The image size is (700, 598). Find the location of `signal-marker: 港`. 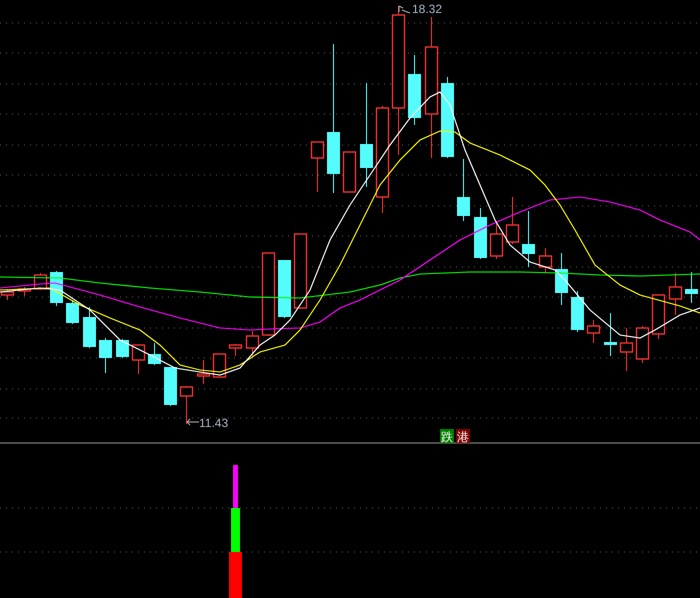

signal-marker: 港 is located at coordinates (463, 436).